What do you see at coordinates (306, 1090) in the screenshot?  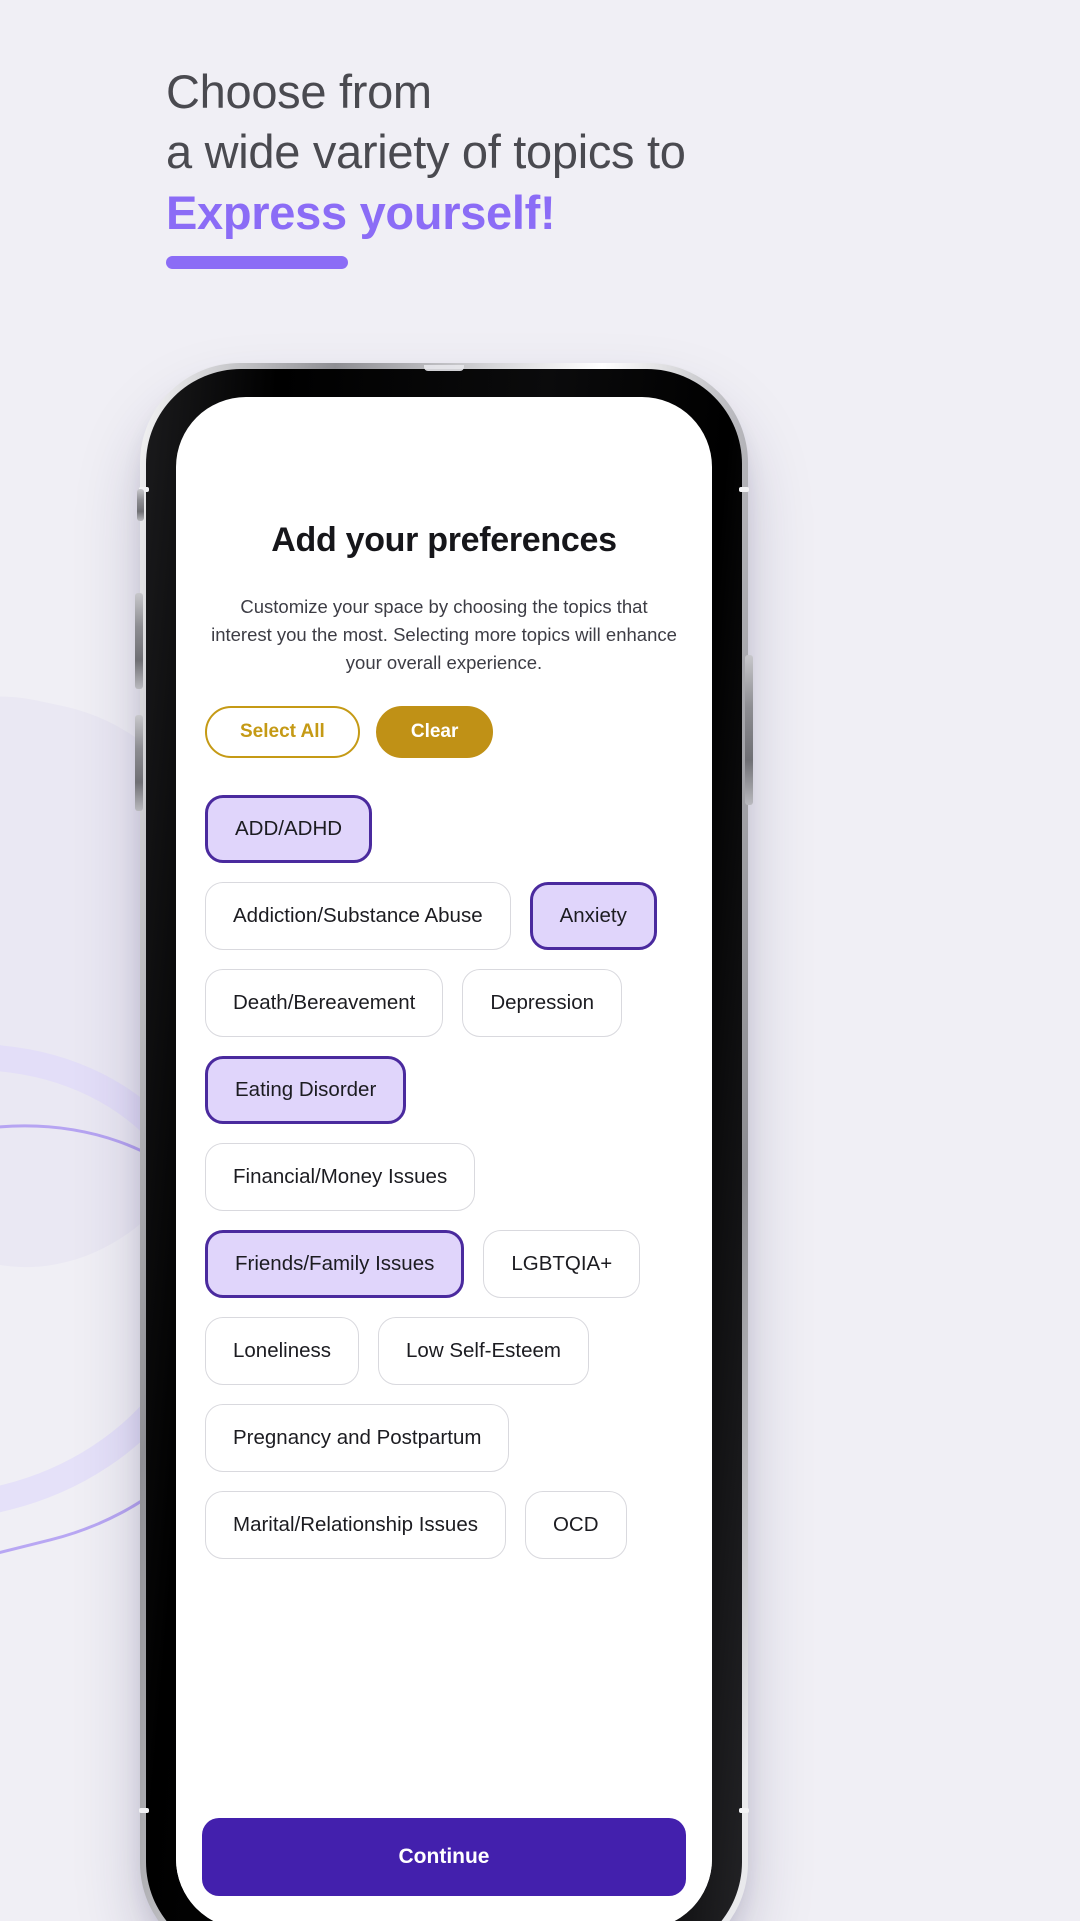 I see `topic-chip: Eating Disorder` at bounding box center [306, 1090].